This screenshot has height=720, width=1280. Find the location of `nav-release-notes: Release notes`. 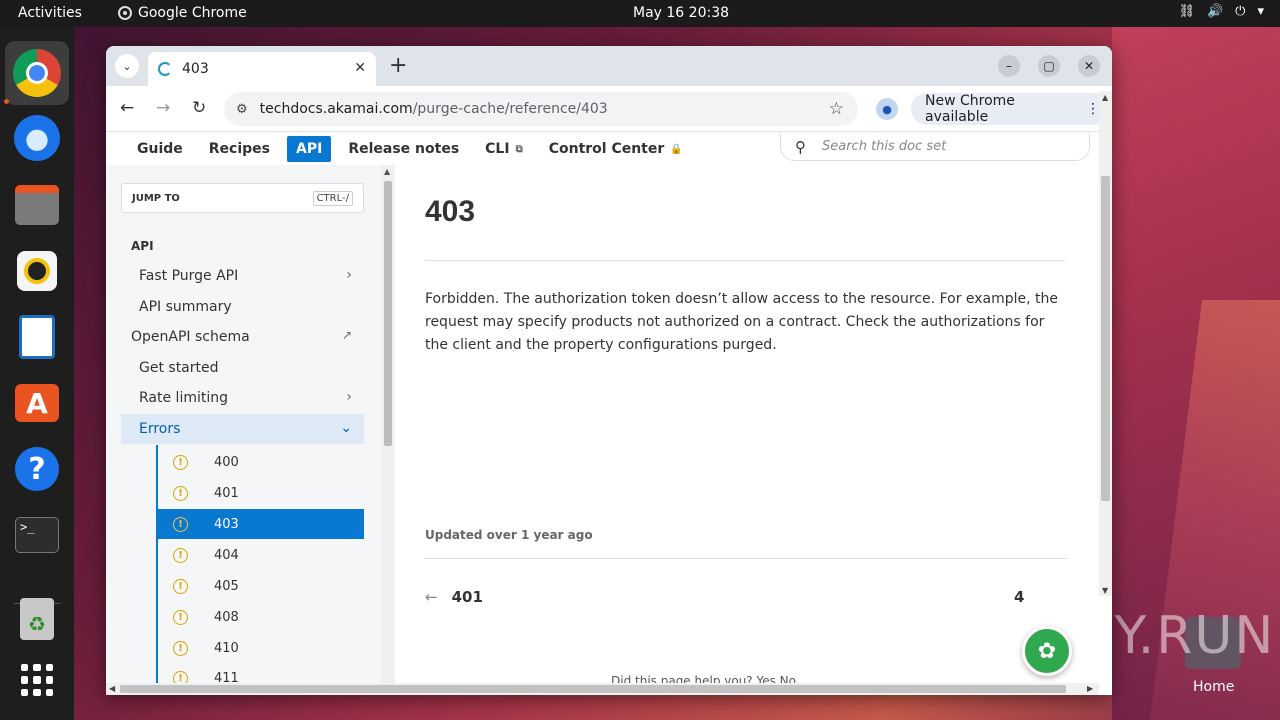

nav-release-notes: Release notes is located at coordinates (403, 149).